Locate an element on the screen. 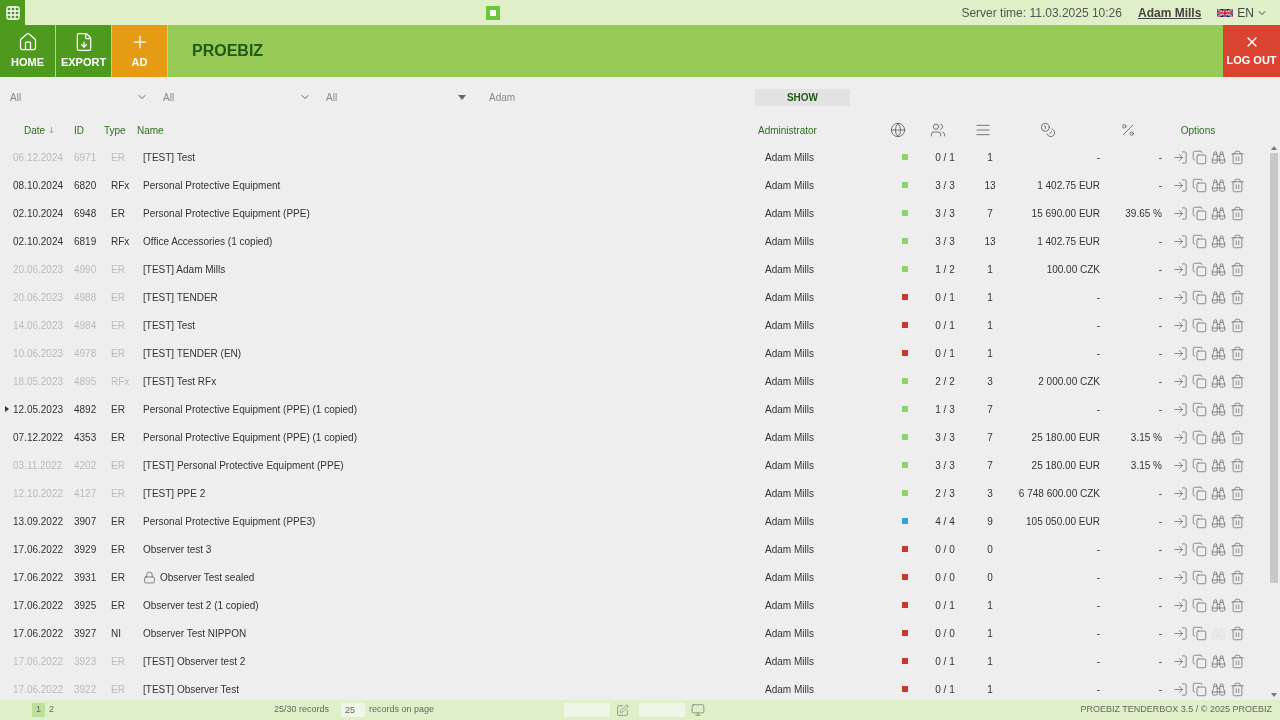 This screenshot has height=720, width=1280. column-header: Date is located at coordinates (49, 130).